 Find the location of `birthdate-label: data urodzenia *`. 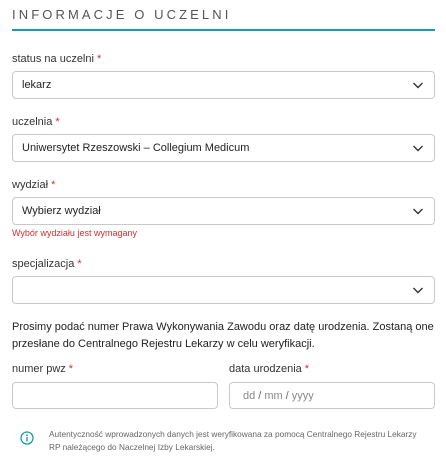

birthdate-label: data urodzenia * is located at coordinates (269, 369).